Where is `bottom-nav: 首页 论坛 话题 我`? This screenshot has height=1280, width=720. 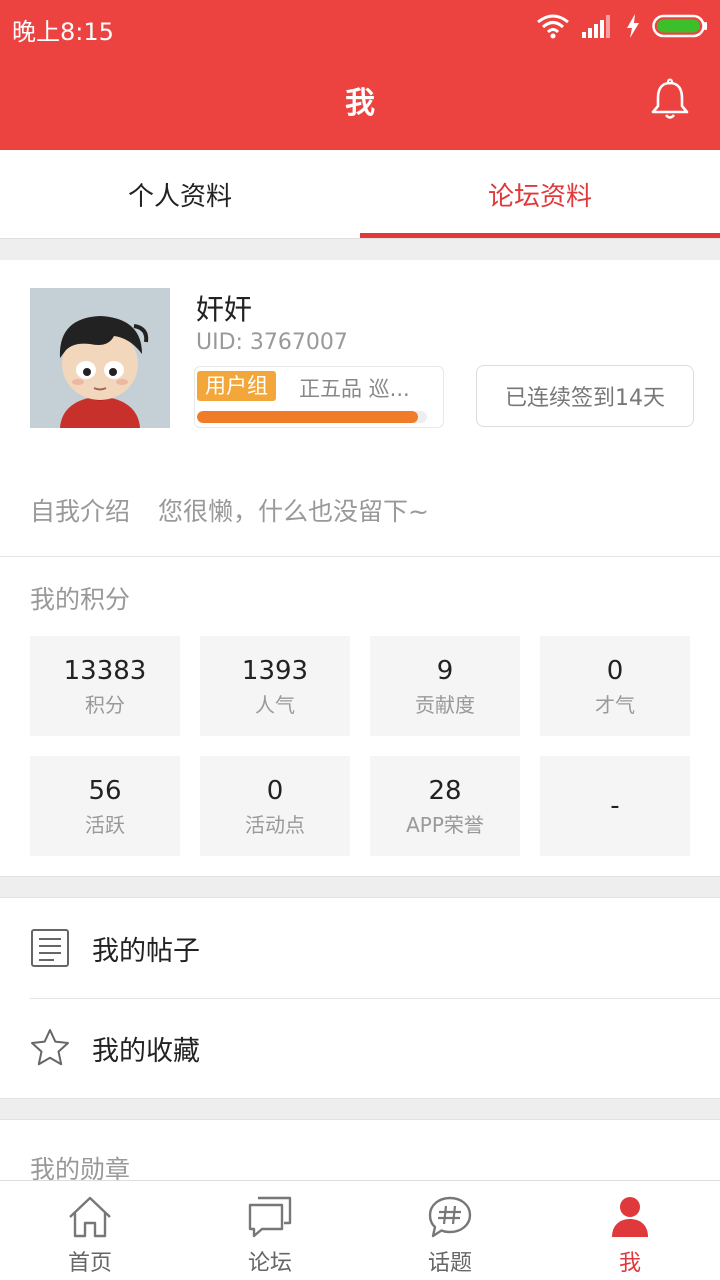
bottom-nav: 首页 论坛 话题 我 is located at coordinates (360, 1230).